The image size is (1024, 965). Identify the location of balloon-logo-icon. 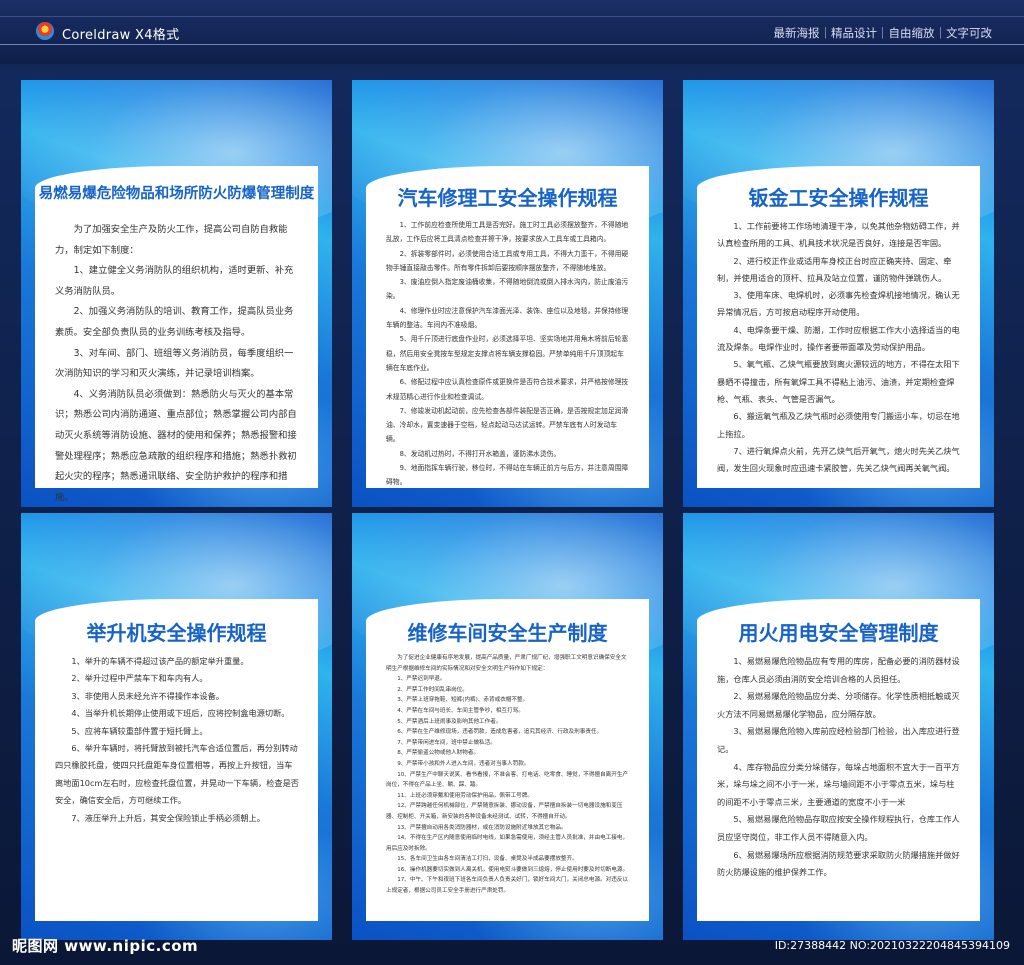
(45, 31).